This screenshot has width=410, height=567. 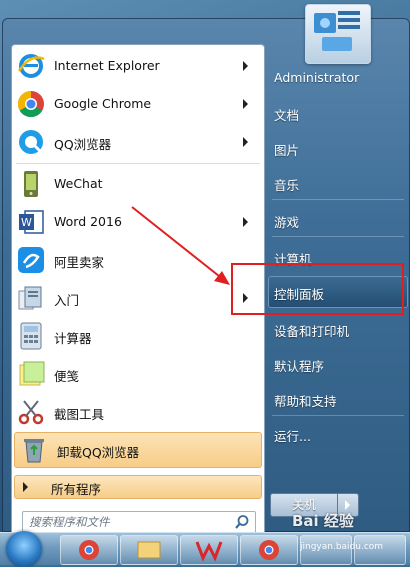 I want to click on program-internet-explorer: Internet Explorer, so click(x=138, y=66).